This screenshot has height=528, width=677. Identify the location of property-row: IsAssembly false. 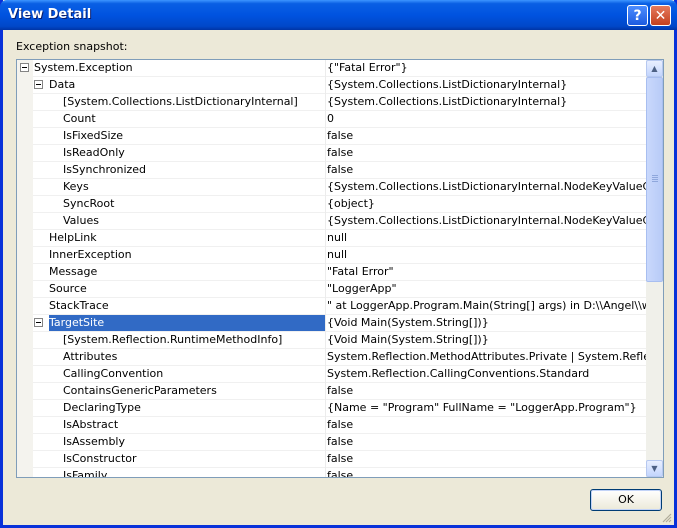
(331, 442).